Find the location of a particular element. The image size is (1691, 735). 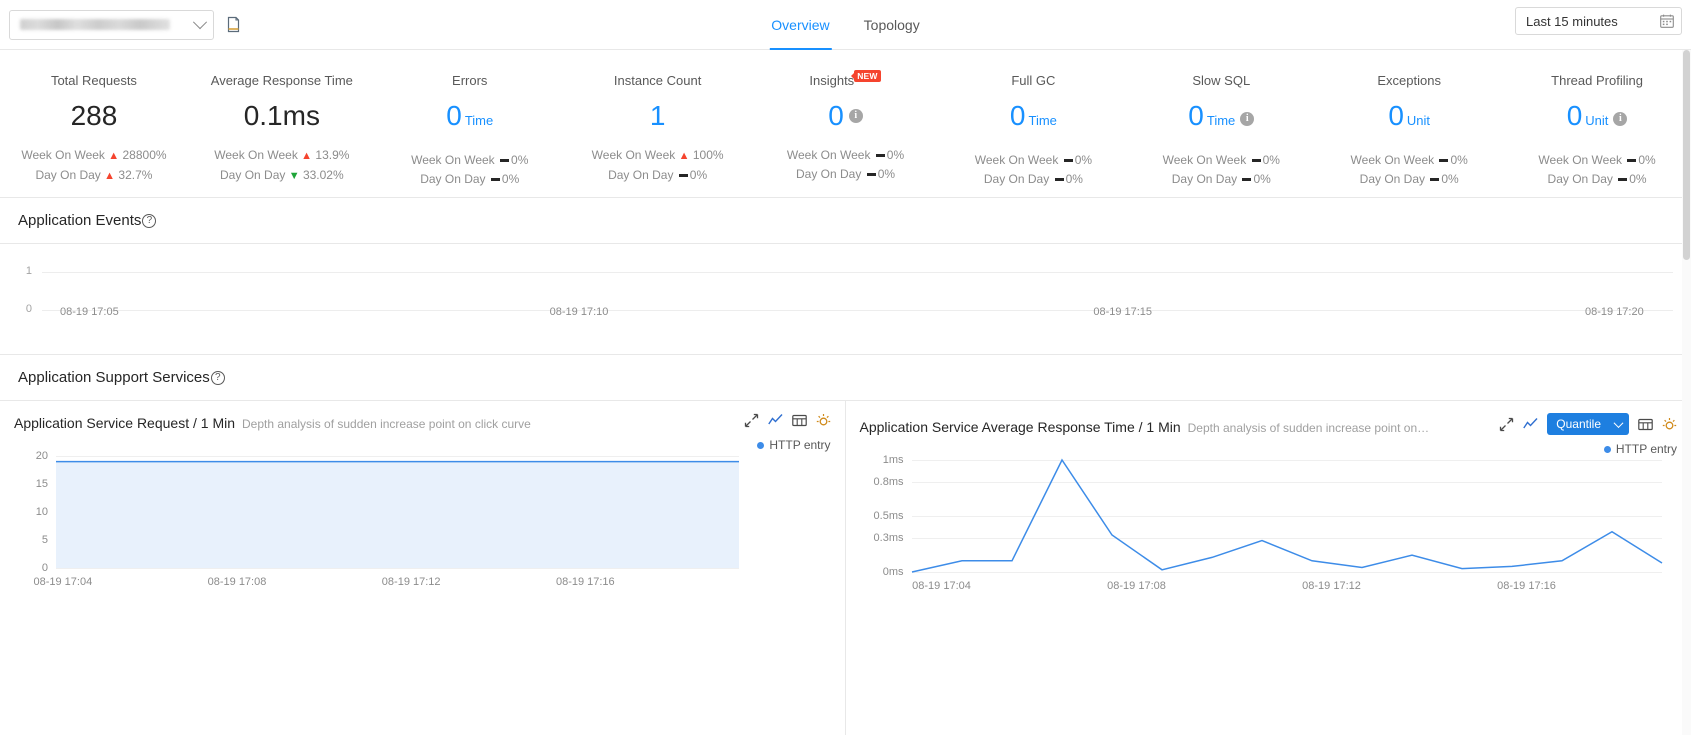

application-events-title-group: Application Events ? is located at coordinates (87, 220).